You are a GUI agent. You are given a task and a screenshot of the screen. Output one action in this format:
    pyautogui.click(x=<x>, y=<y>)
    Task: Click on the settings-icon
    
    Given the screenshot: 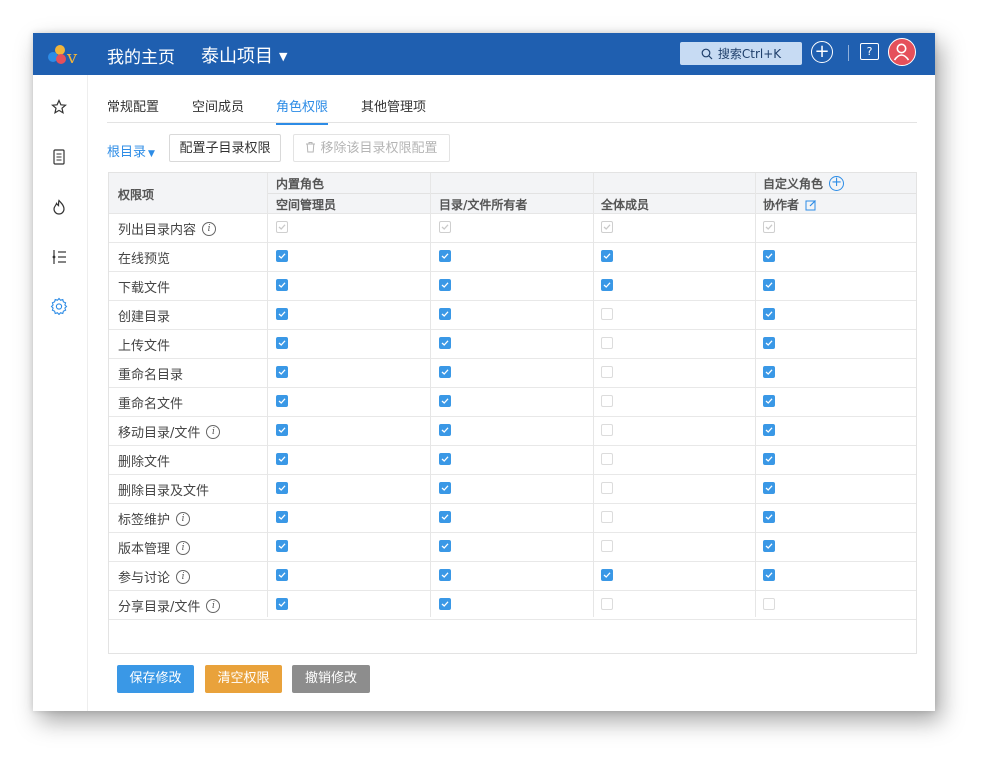 What is the action you would take?
    pyautogui.click(x=59, y=306)
    